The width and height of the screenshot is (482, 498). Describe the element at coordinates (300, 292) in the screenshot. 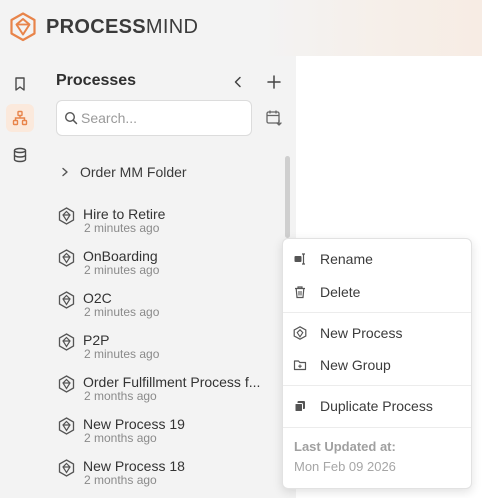

I see `trash-icon` at that location.